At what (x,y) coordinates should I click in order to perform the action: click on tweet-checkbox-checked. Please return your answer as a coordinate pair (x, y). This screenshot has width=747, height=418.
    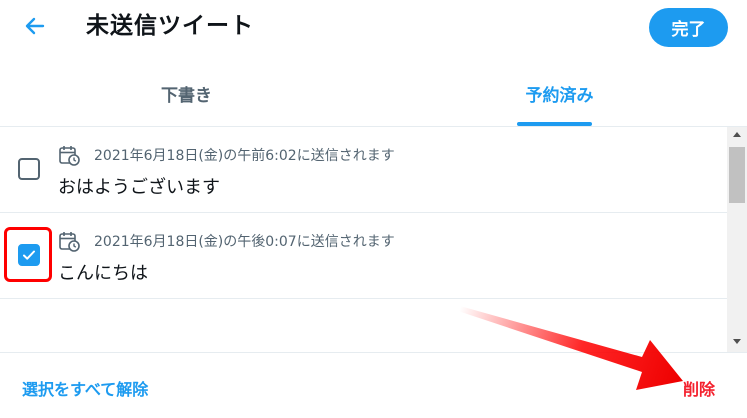
    Looking at the image, I should click on (29, 255).